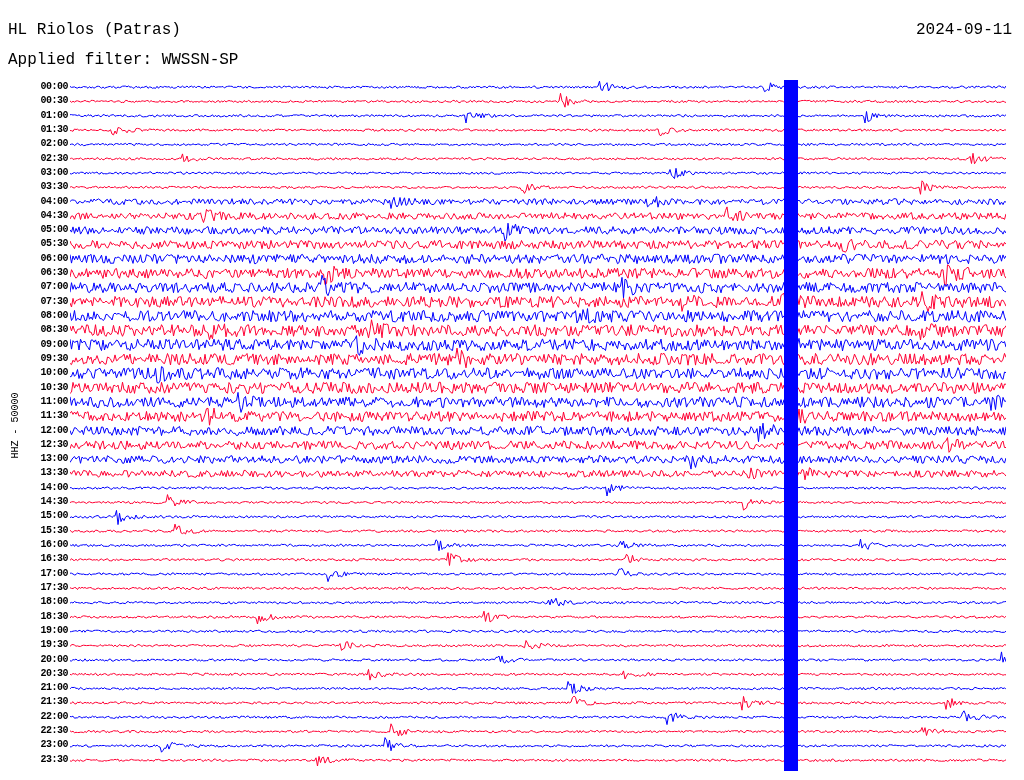 The width and height of the screenshot is (1024, 780). Describe the element at coordinates (53, 530) in the screenshot. I see `time-label: 15:30` at that location.